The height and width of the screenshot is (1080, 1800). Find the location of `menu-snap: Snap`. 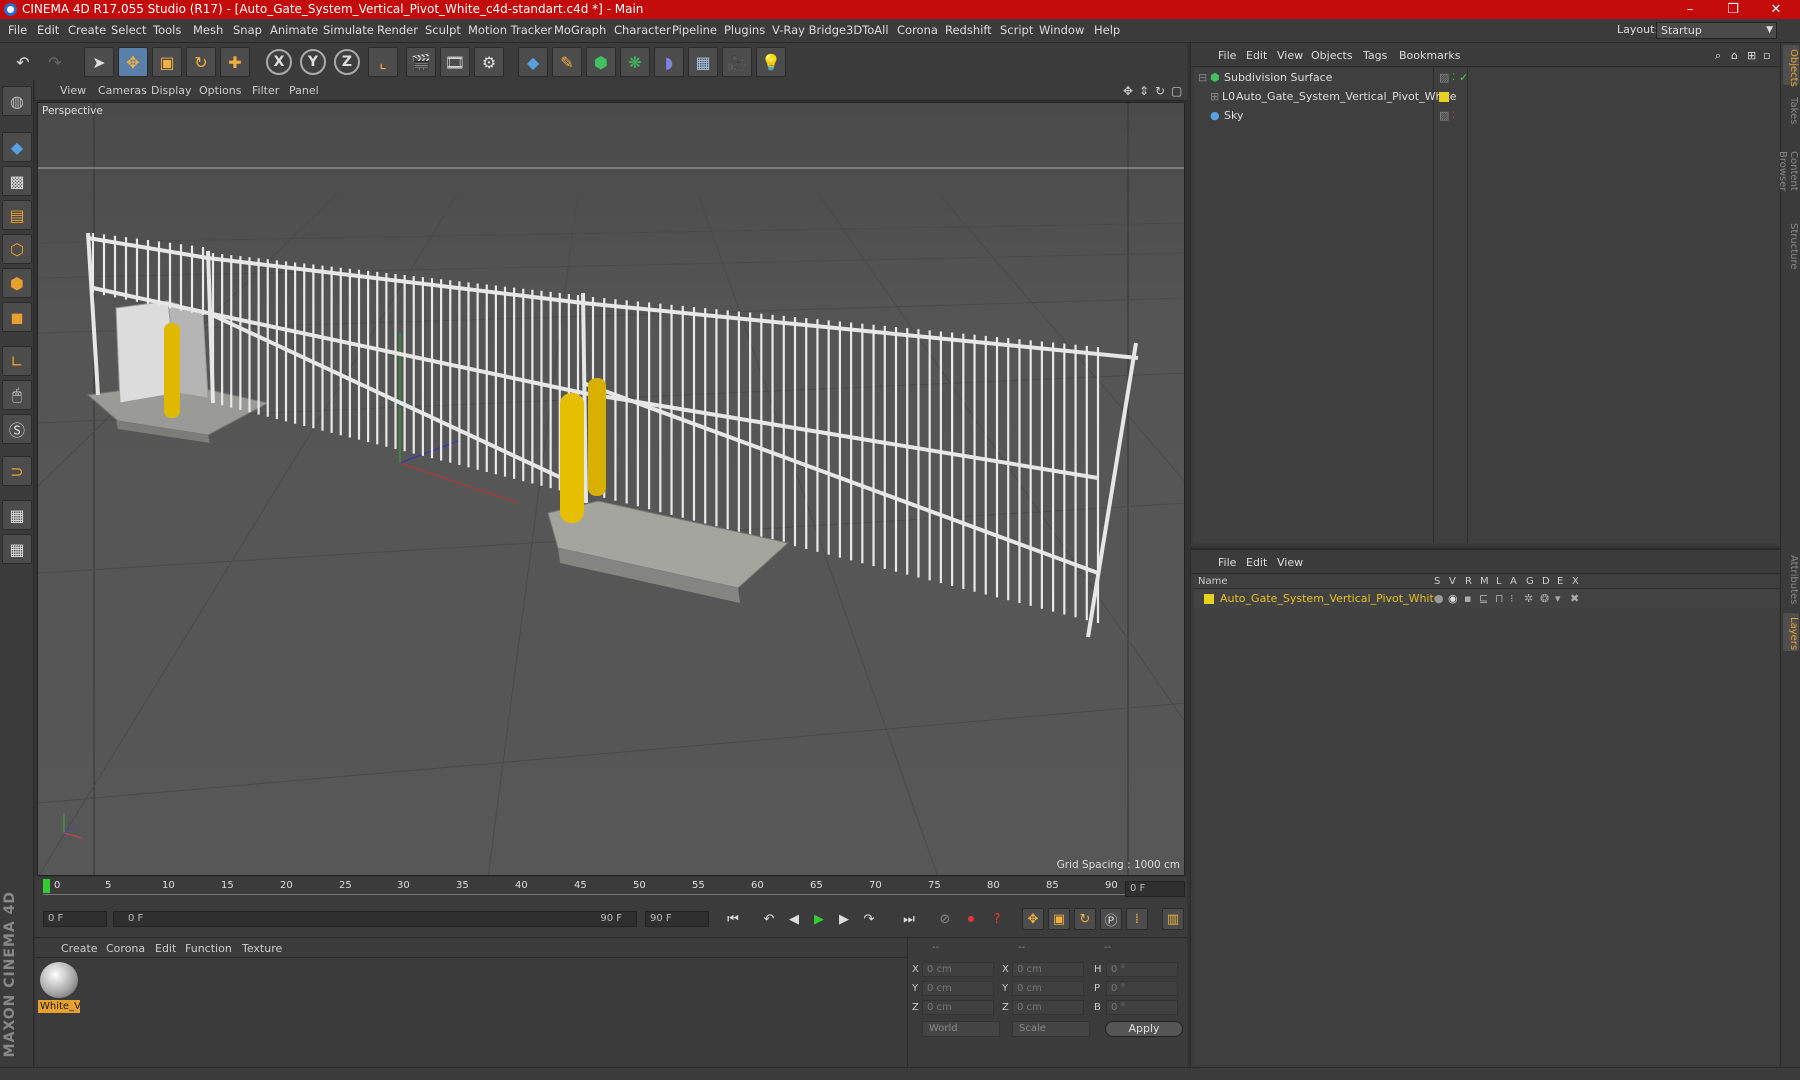

menu-snap: Snap is located at coordinates (247, 30).